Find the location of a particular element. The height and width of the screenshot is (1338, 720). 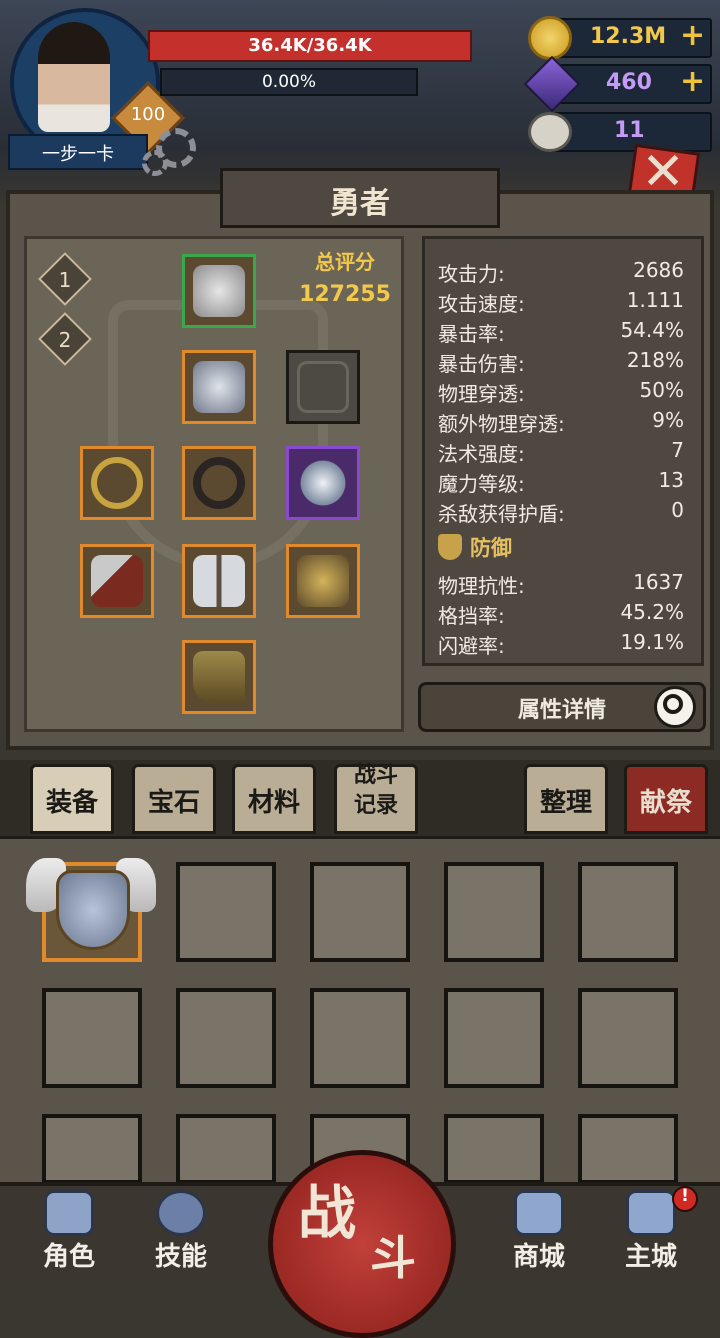

spartan-helmet-icon is located at coordinates (219, 291).